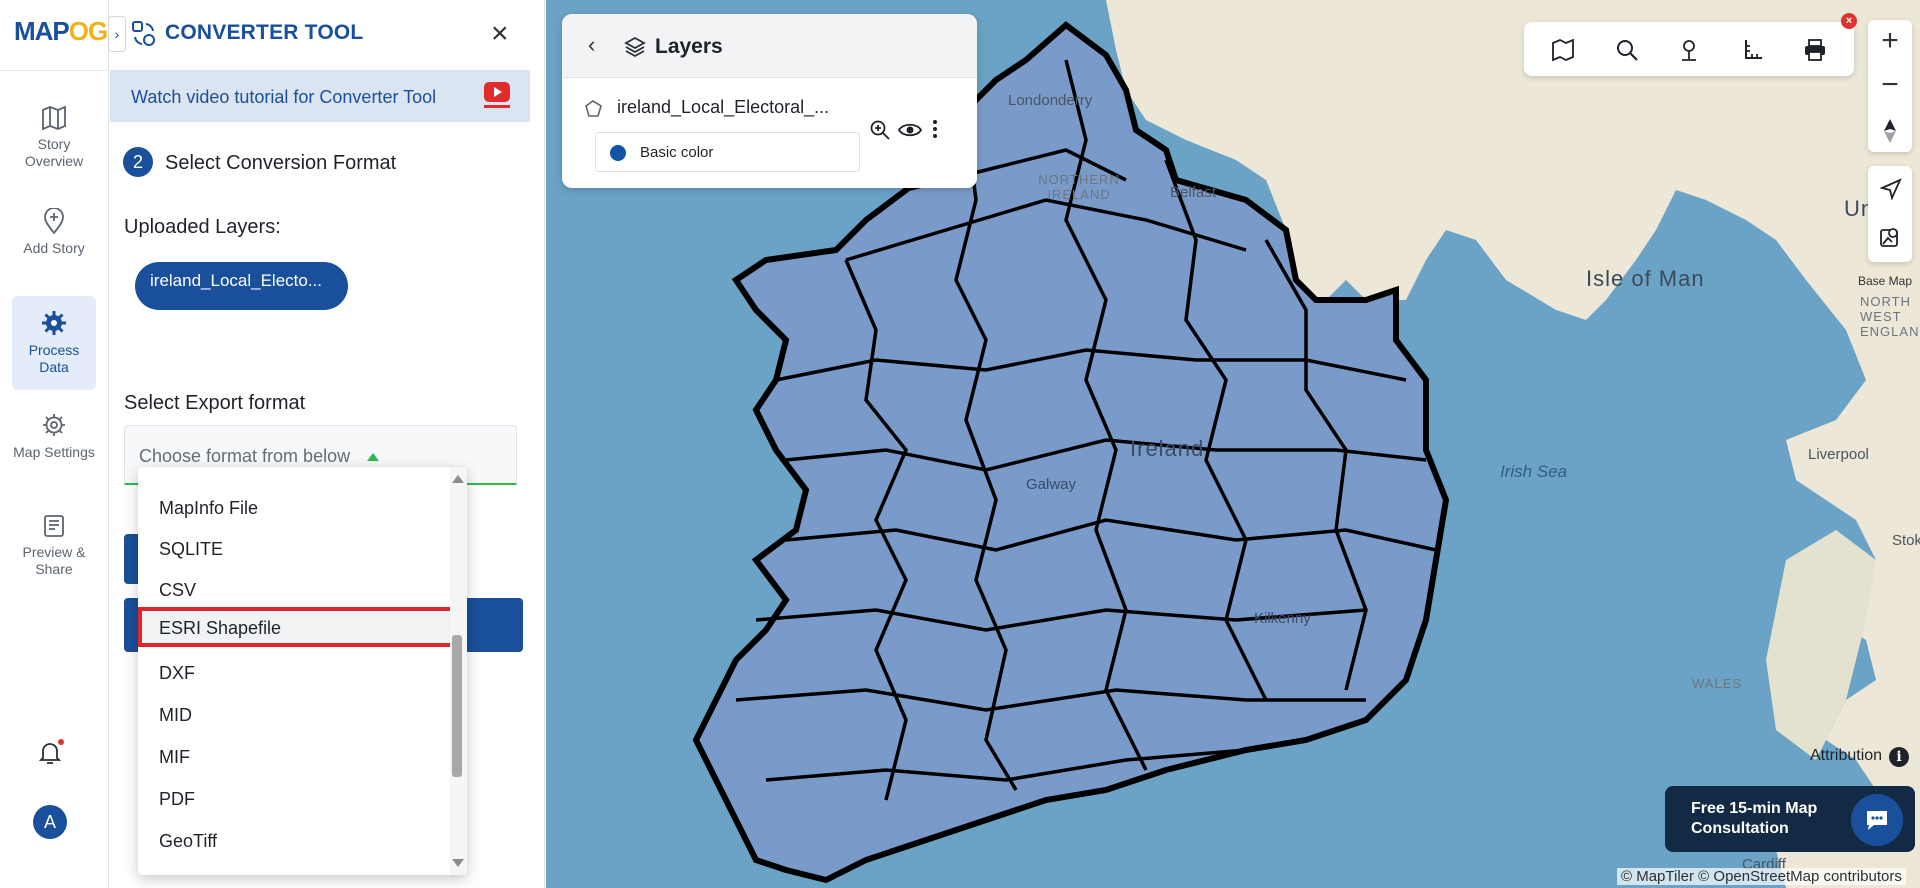 The image size is (1920, 888). I want to click on layers-icon, so click(635, 47).